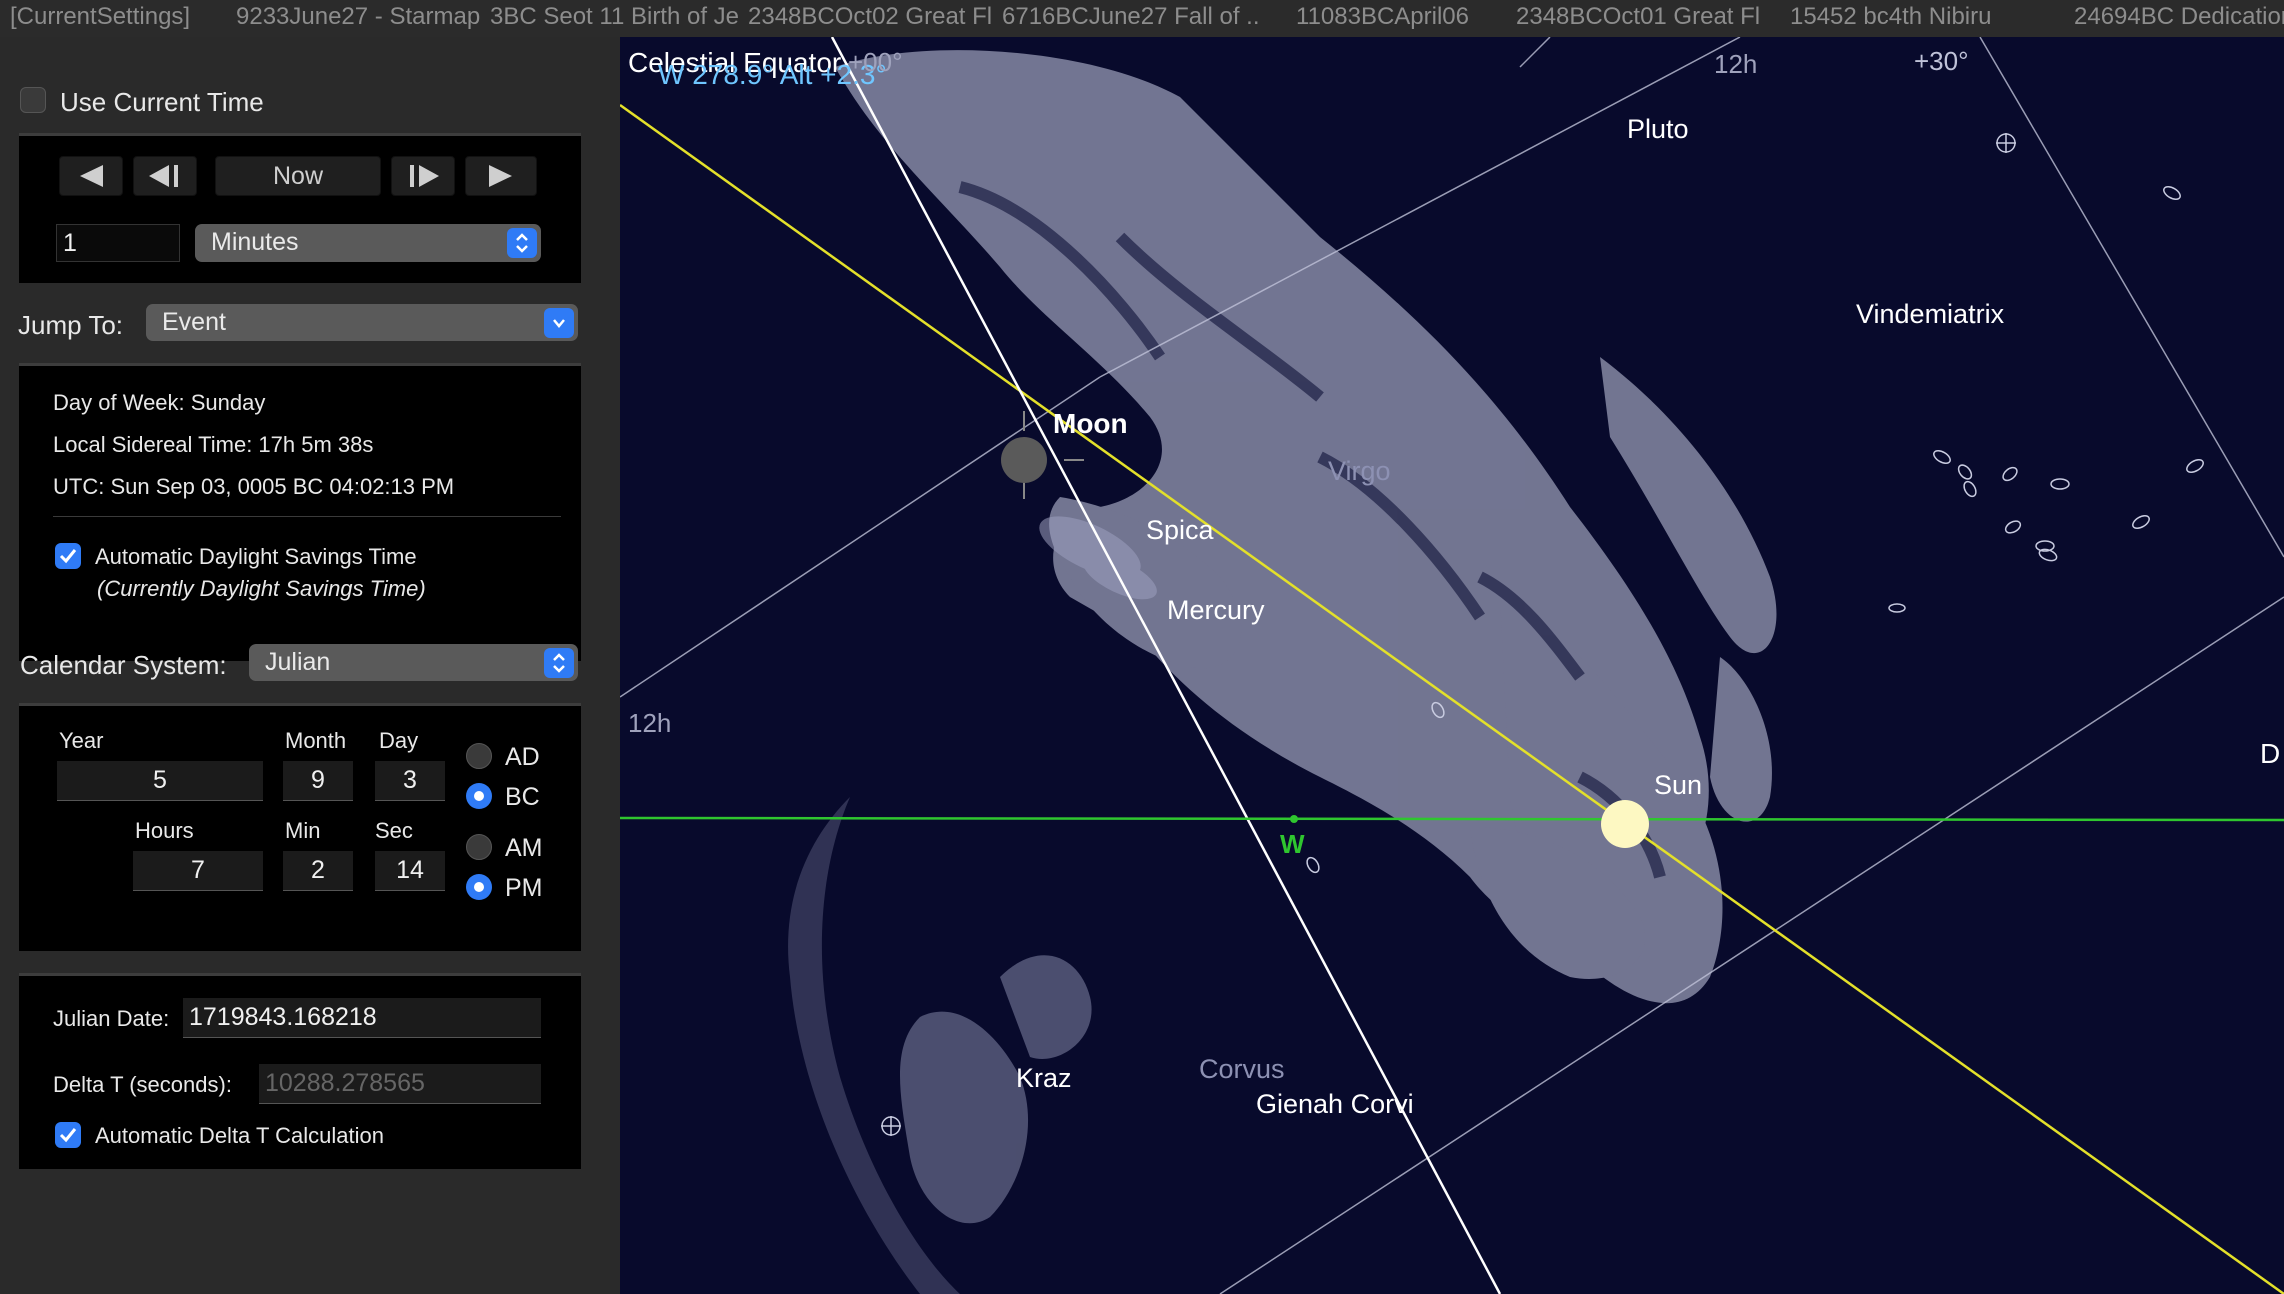 This screenshot has width=2284, height=1294. Describe the element at coordinates (362, 18) in the screenshot. I see `tab-starmap: 9233June27 - Starmap` at that location.